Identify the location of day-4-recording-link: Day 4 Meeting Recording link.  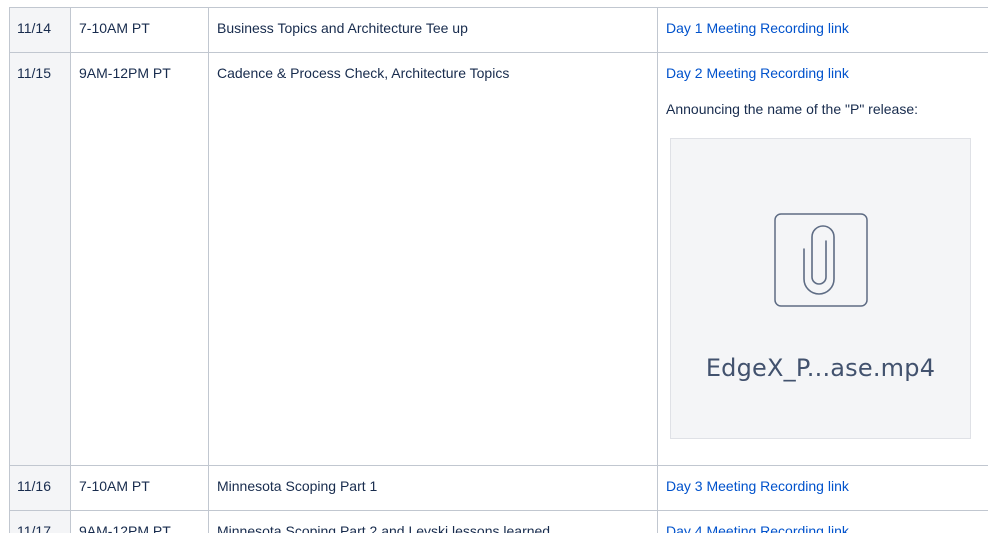
(757, 528).